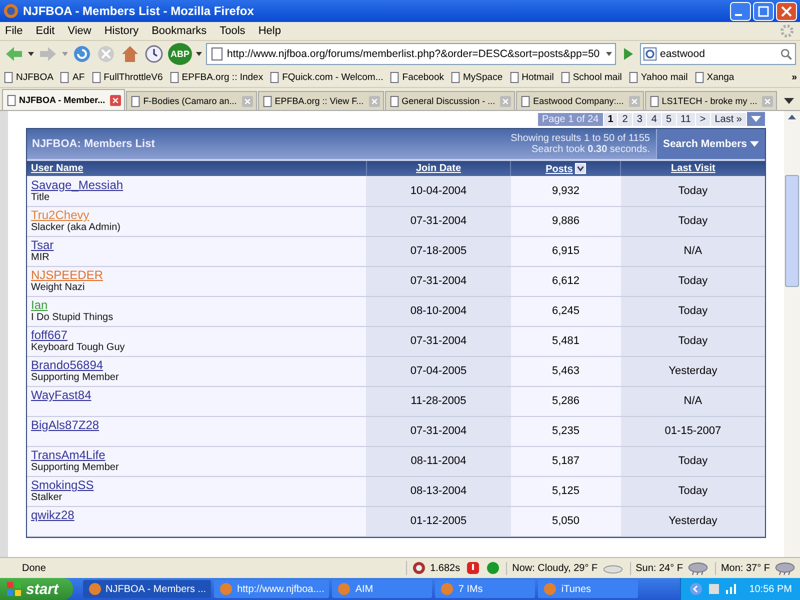 The height and width of the screenshot is (600, 800). I want to click on page-icon, so click(96, 77).